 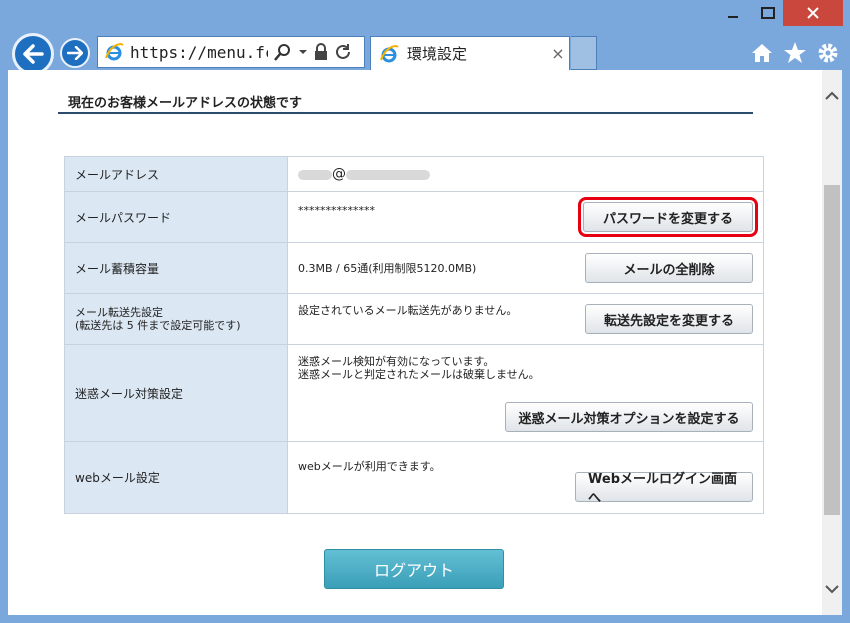 What do you see at coordinates (321, 52) in the screenshot?
I see `lock-icon` at bounding box center [321, 52].